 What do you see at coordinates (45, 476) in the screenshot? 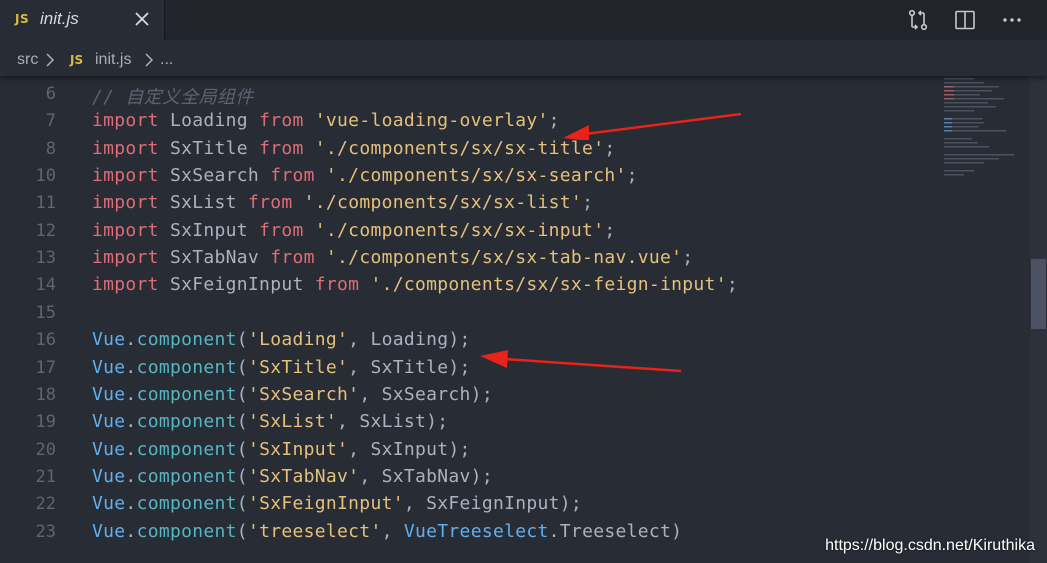
I see `line-number: 21` at bounding box center [45, 476].